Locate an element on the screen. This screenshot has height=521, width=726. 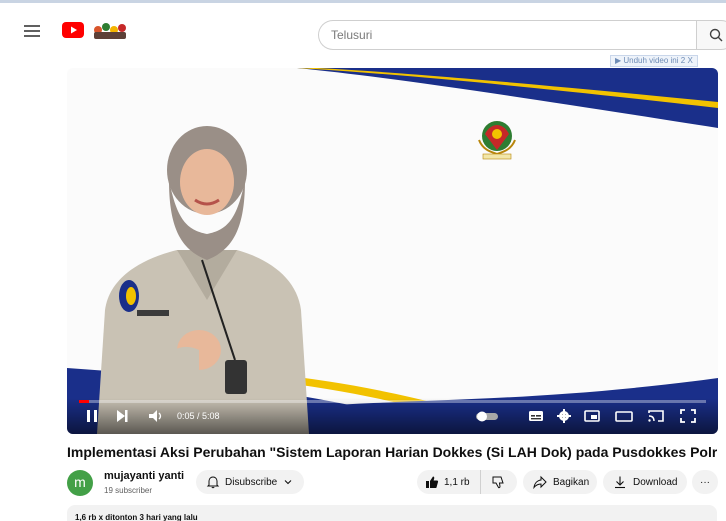
download-icon is located at coordinates (620, 482).